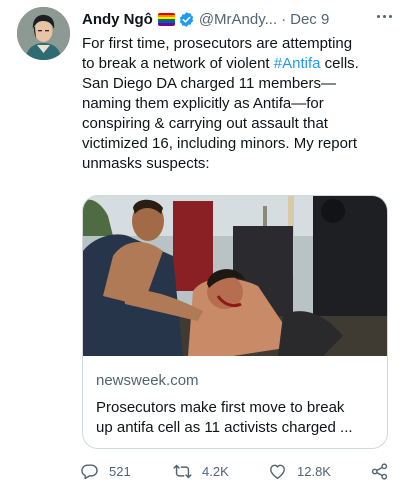  I want to click on verified-badge-icon, so click(186, 19).